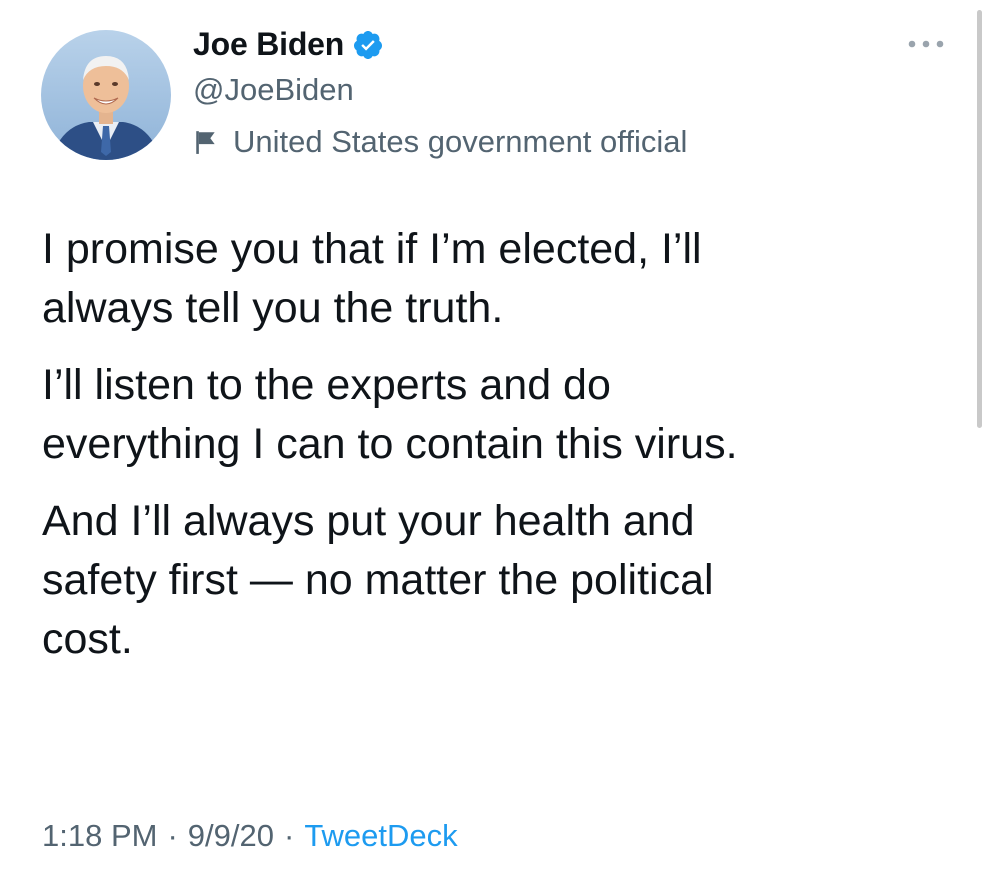 This screenshot has width=991, height=890. Describe the element at coordinates (368, 45) in the screenshot. I see `verified-badge-icon` at that location.